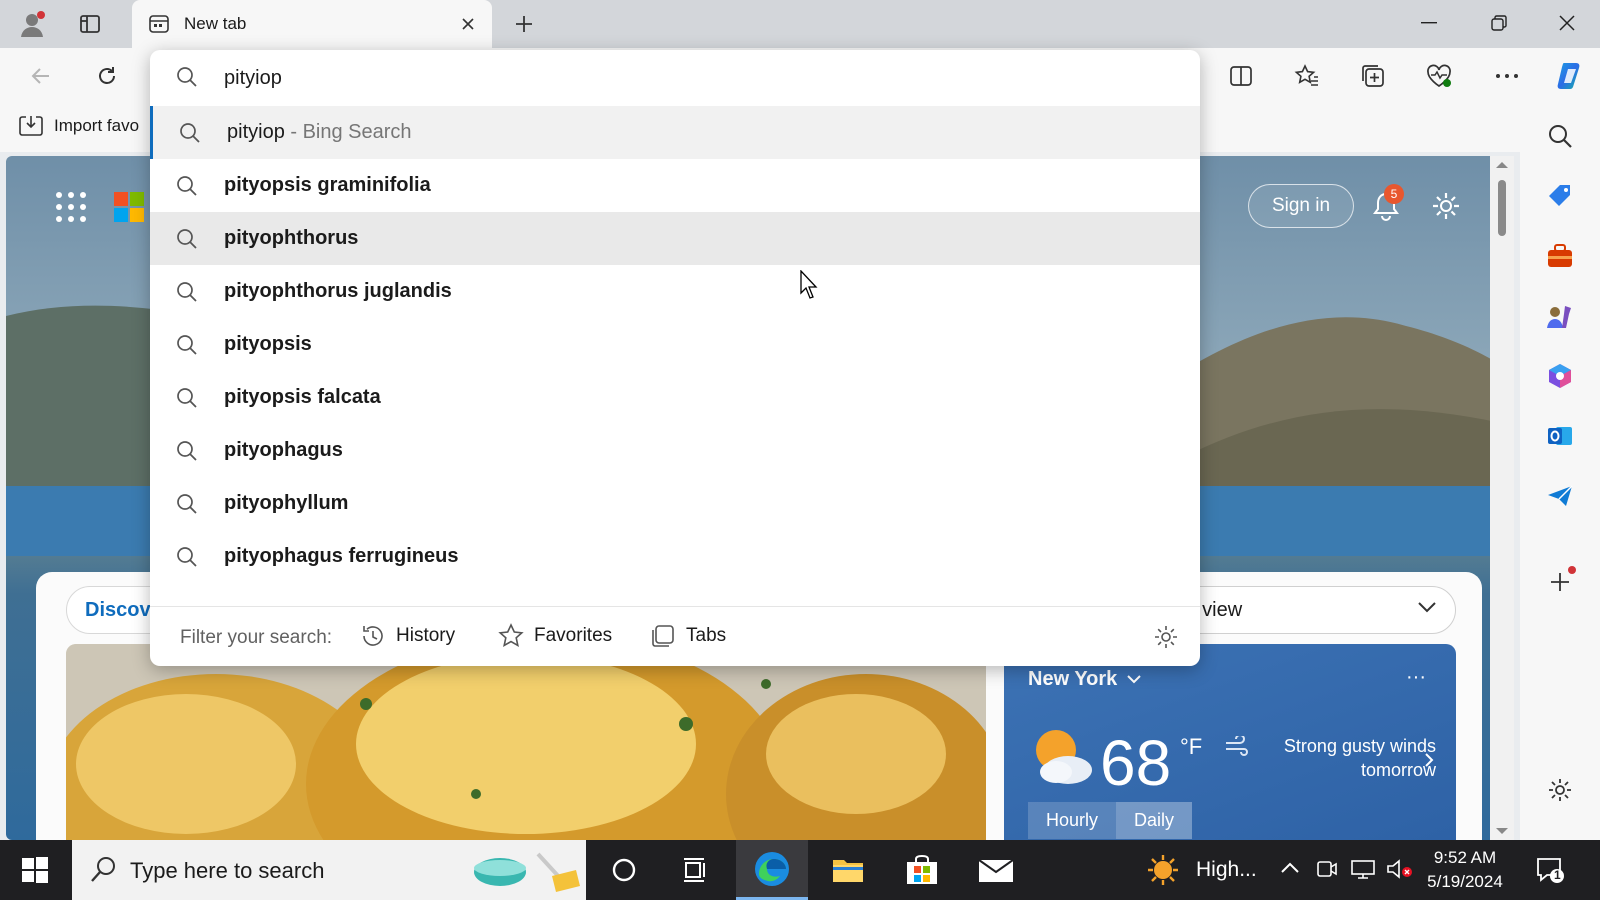  I want to click on close-window-button, so click(1567, 23).